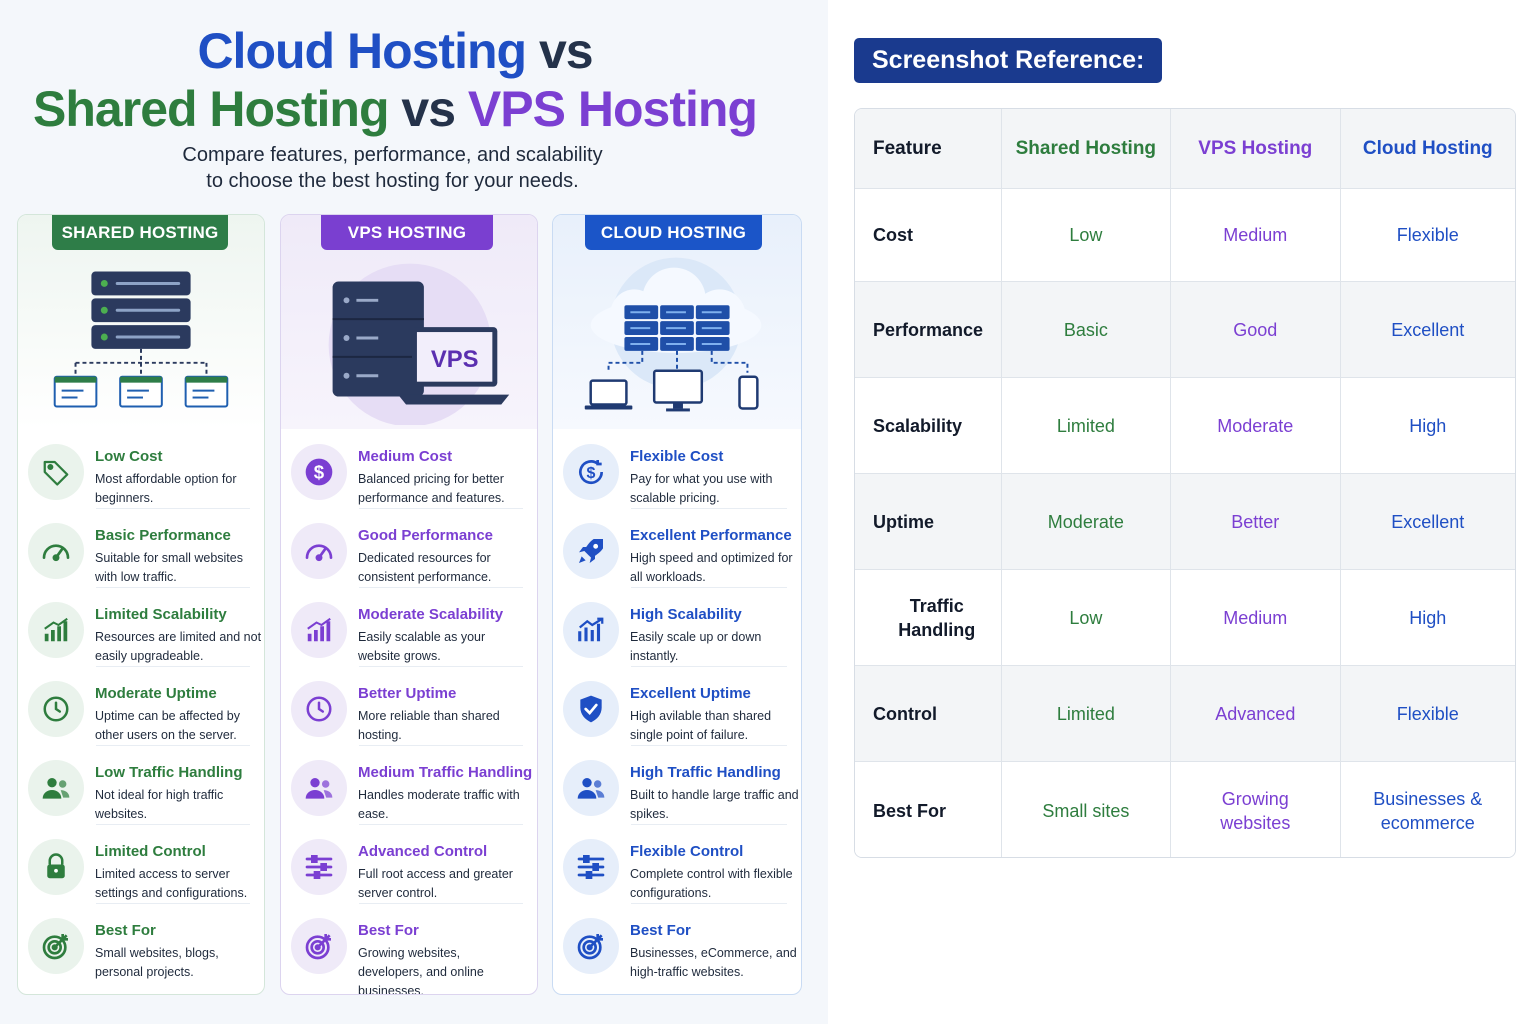 This screenshot has width=1536, height=1024. What do you see at coordinates (159, 804) in the screenshot?
I see `feature-description: Not ideal for high traffic websites.` at bounding box center [159, 804].